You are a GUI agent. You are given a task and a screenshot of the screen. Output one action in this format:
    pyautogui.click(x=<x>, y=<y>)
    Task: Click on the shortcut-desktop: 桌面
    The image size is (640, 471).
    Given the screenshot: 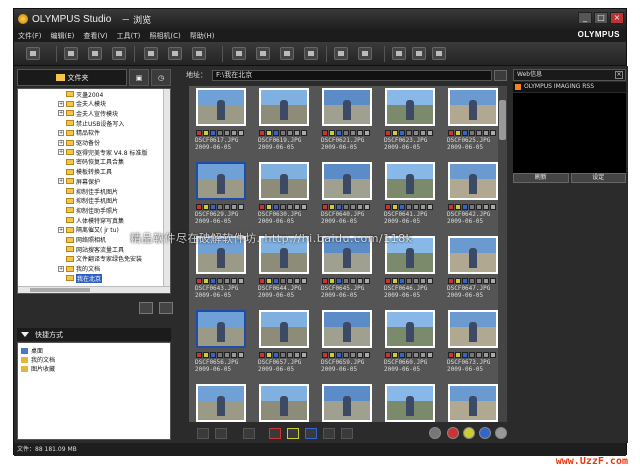 What is the action you would take?
    pyautogui.click(x=32, y=350)
    